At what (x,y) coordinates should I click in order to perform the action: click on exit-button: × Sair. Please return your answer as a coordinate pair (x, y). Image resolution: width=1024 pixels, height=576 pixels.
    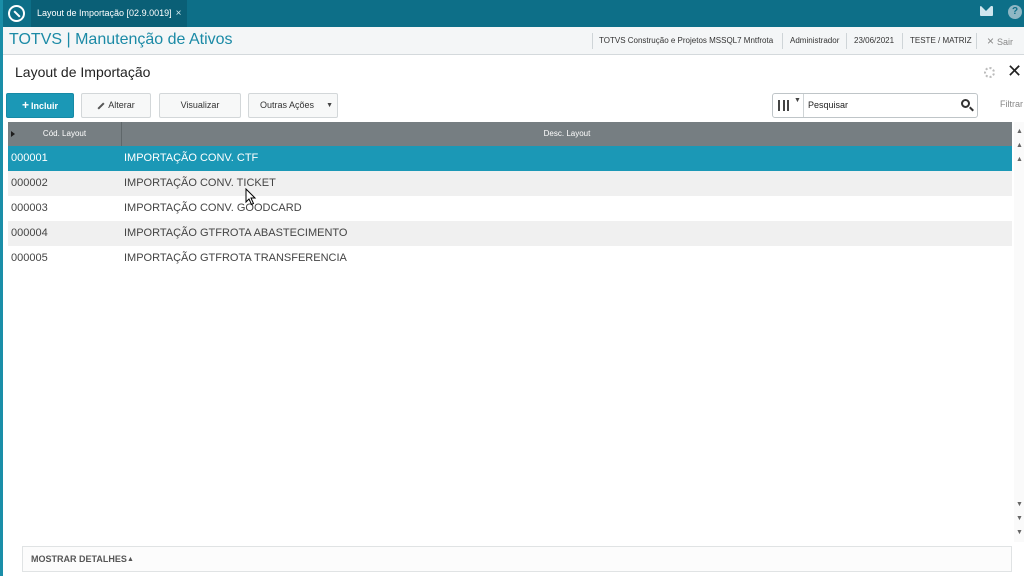
    Looking at the image, I should click on (1000, 41).